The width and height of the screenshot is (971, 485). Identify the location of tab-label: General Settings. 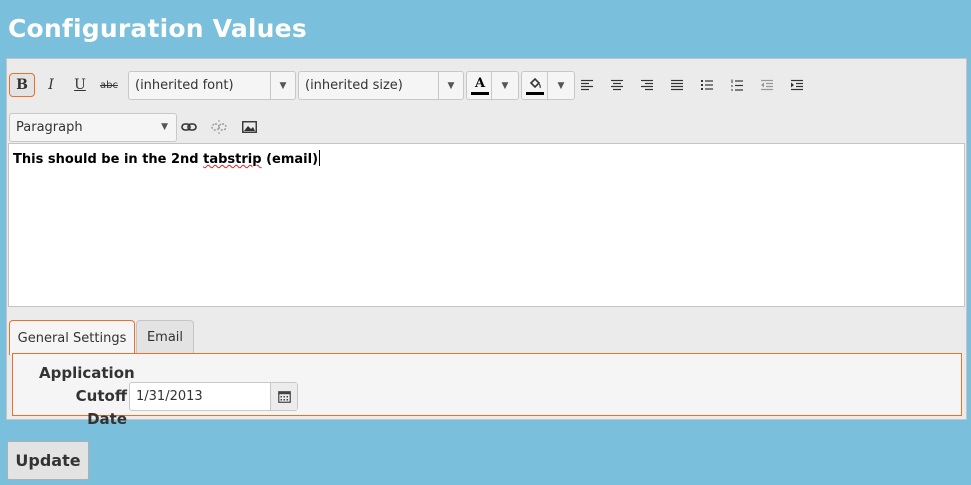
(72, 338).